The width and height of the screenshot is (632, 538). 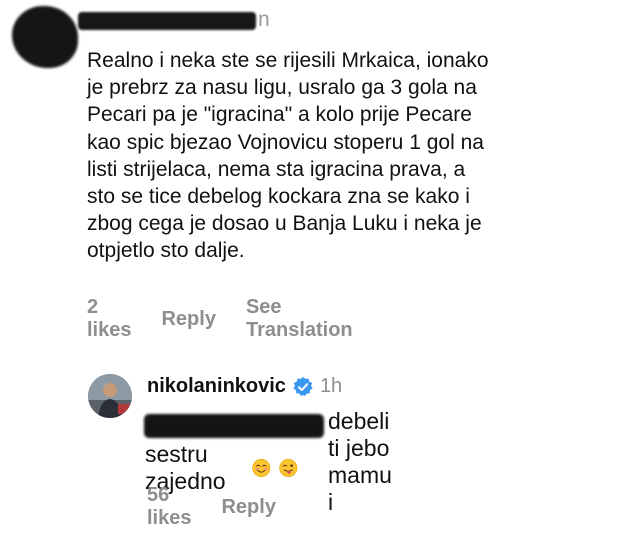 I want to click on username-suffix: n, so click(x=264, y=19).